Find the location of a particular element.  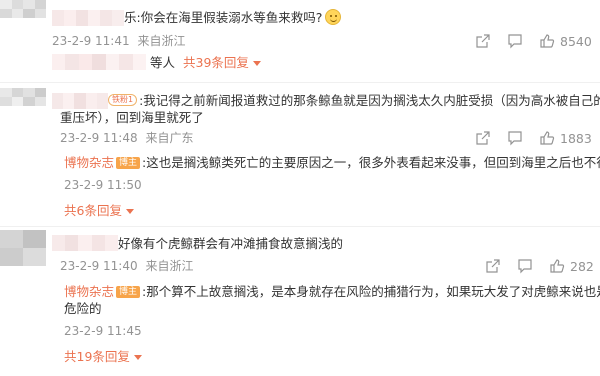

reply-date: 23-2-9 11:50 is located at coordinates (103, 185).